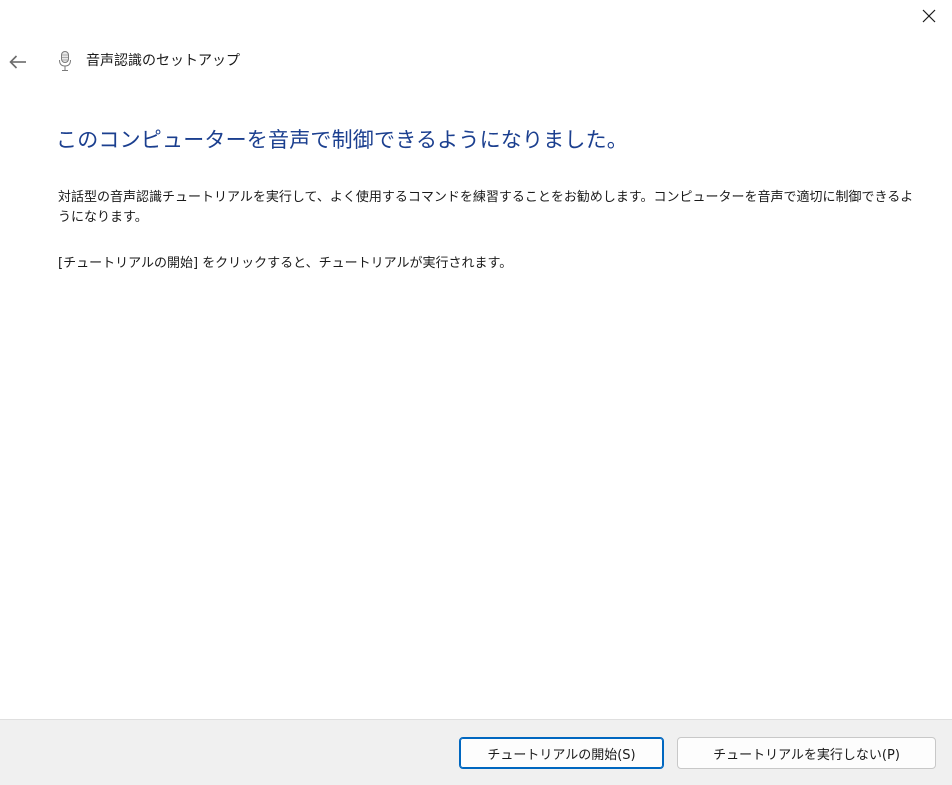 The width and height of the screenshot is (952, 785). I want to click on back-arrow-icon, so click(17, 62).